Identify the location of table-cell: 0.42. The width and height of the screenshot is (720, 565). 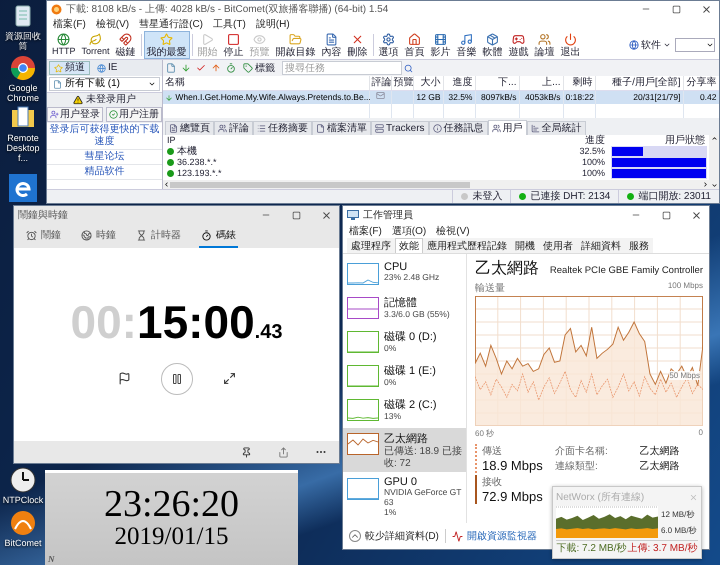
(701, 97).